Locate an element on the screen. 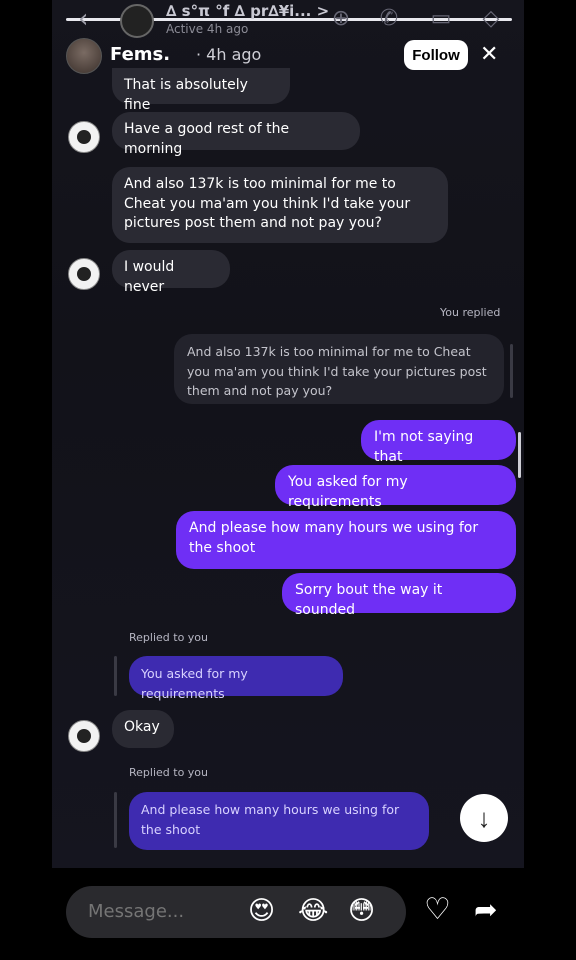 The image size is (576, 960). message-outgoing: You asked for my requirements is located at coordinates (395, 487).